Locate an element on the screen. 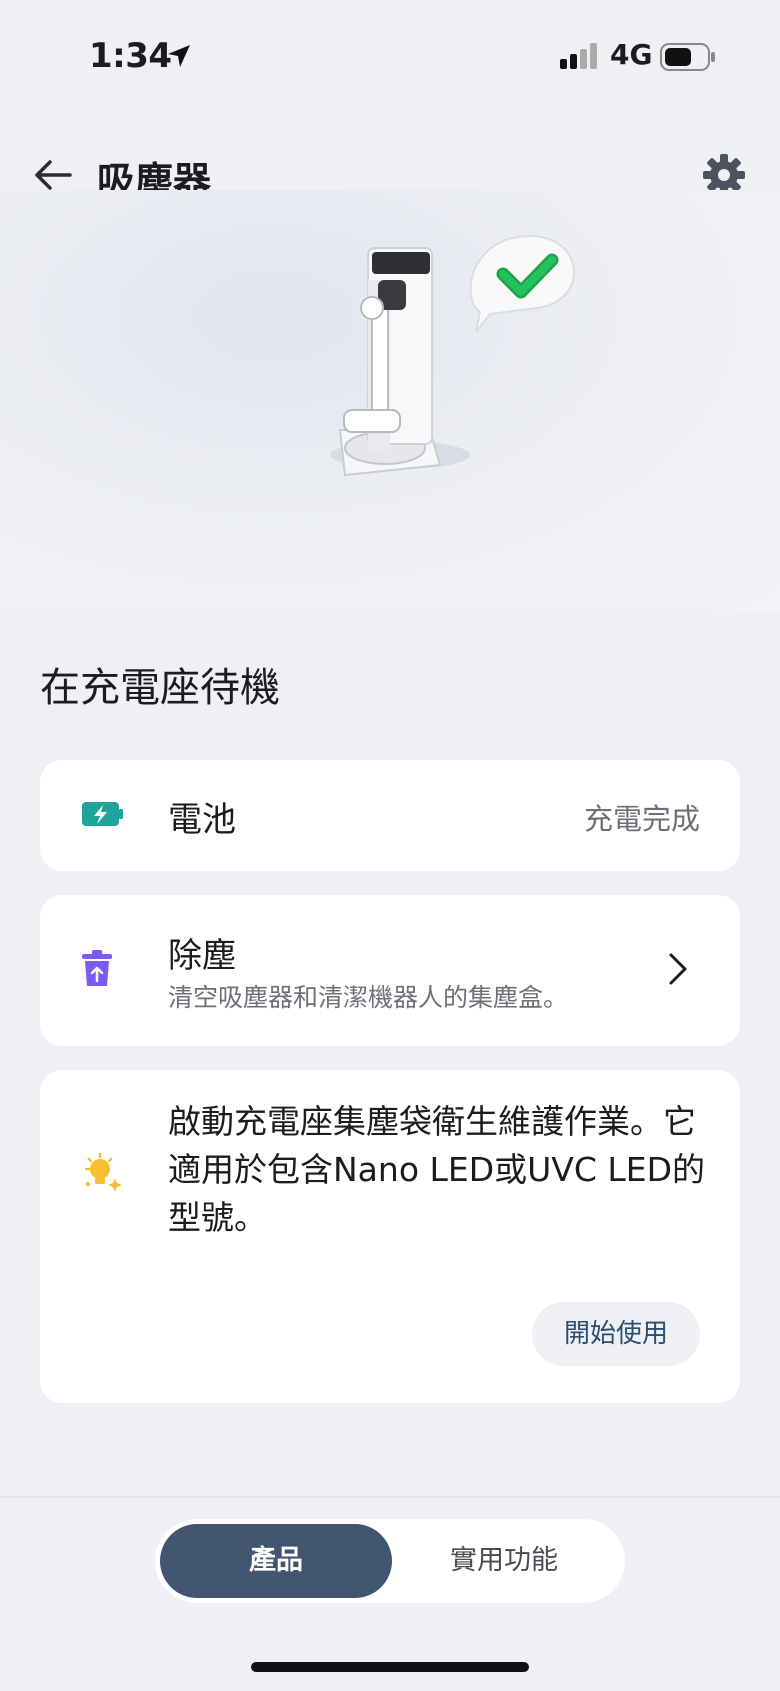 Image resolution: width=780 pixels, height=1691 pixels. vacuum-station-image is located at coordinates (452, 355).